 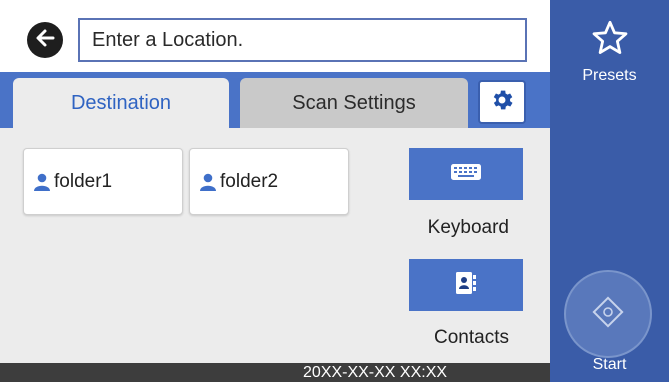 What do you see at coordinates (375, 372) in the screenshot?
I see `datetime-text: 20XX-XX-XX XX:XX` at bounding box center [375, 372].